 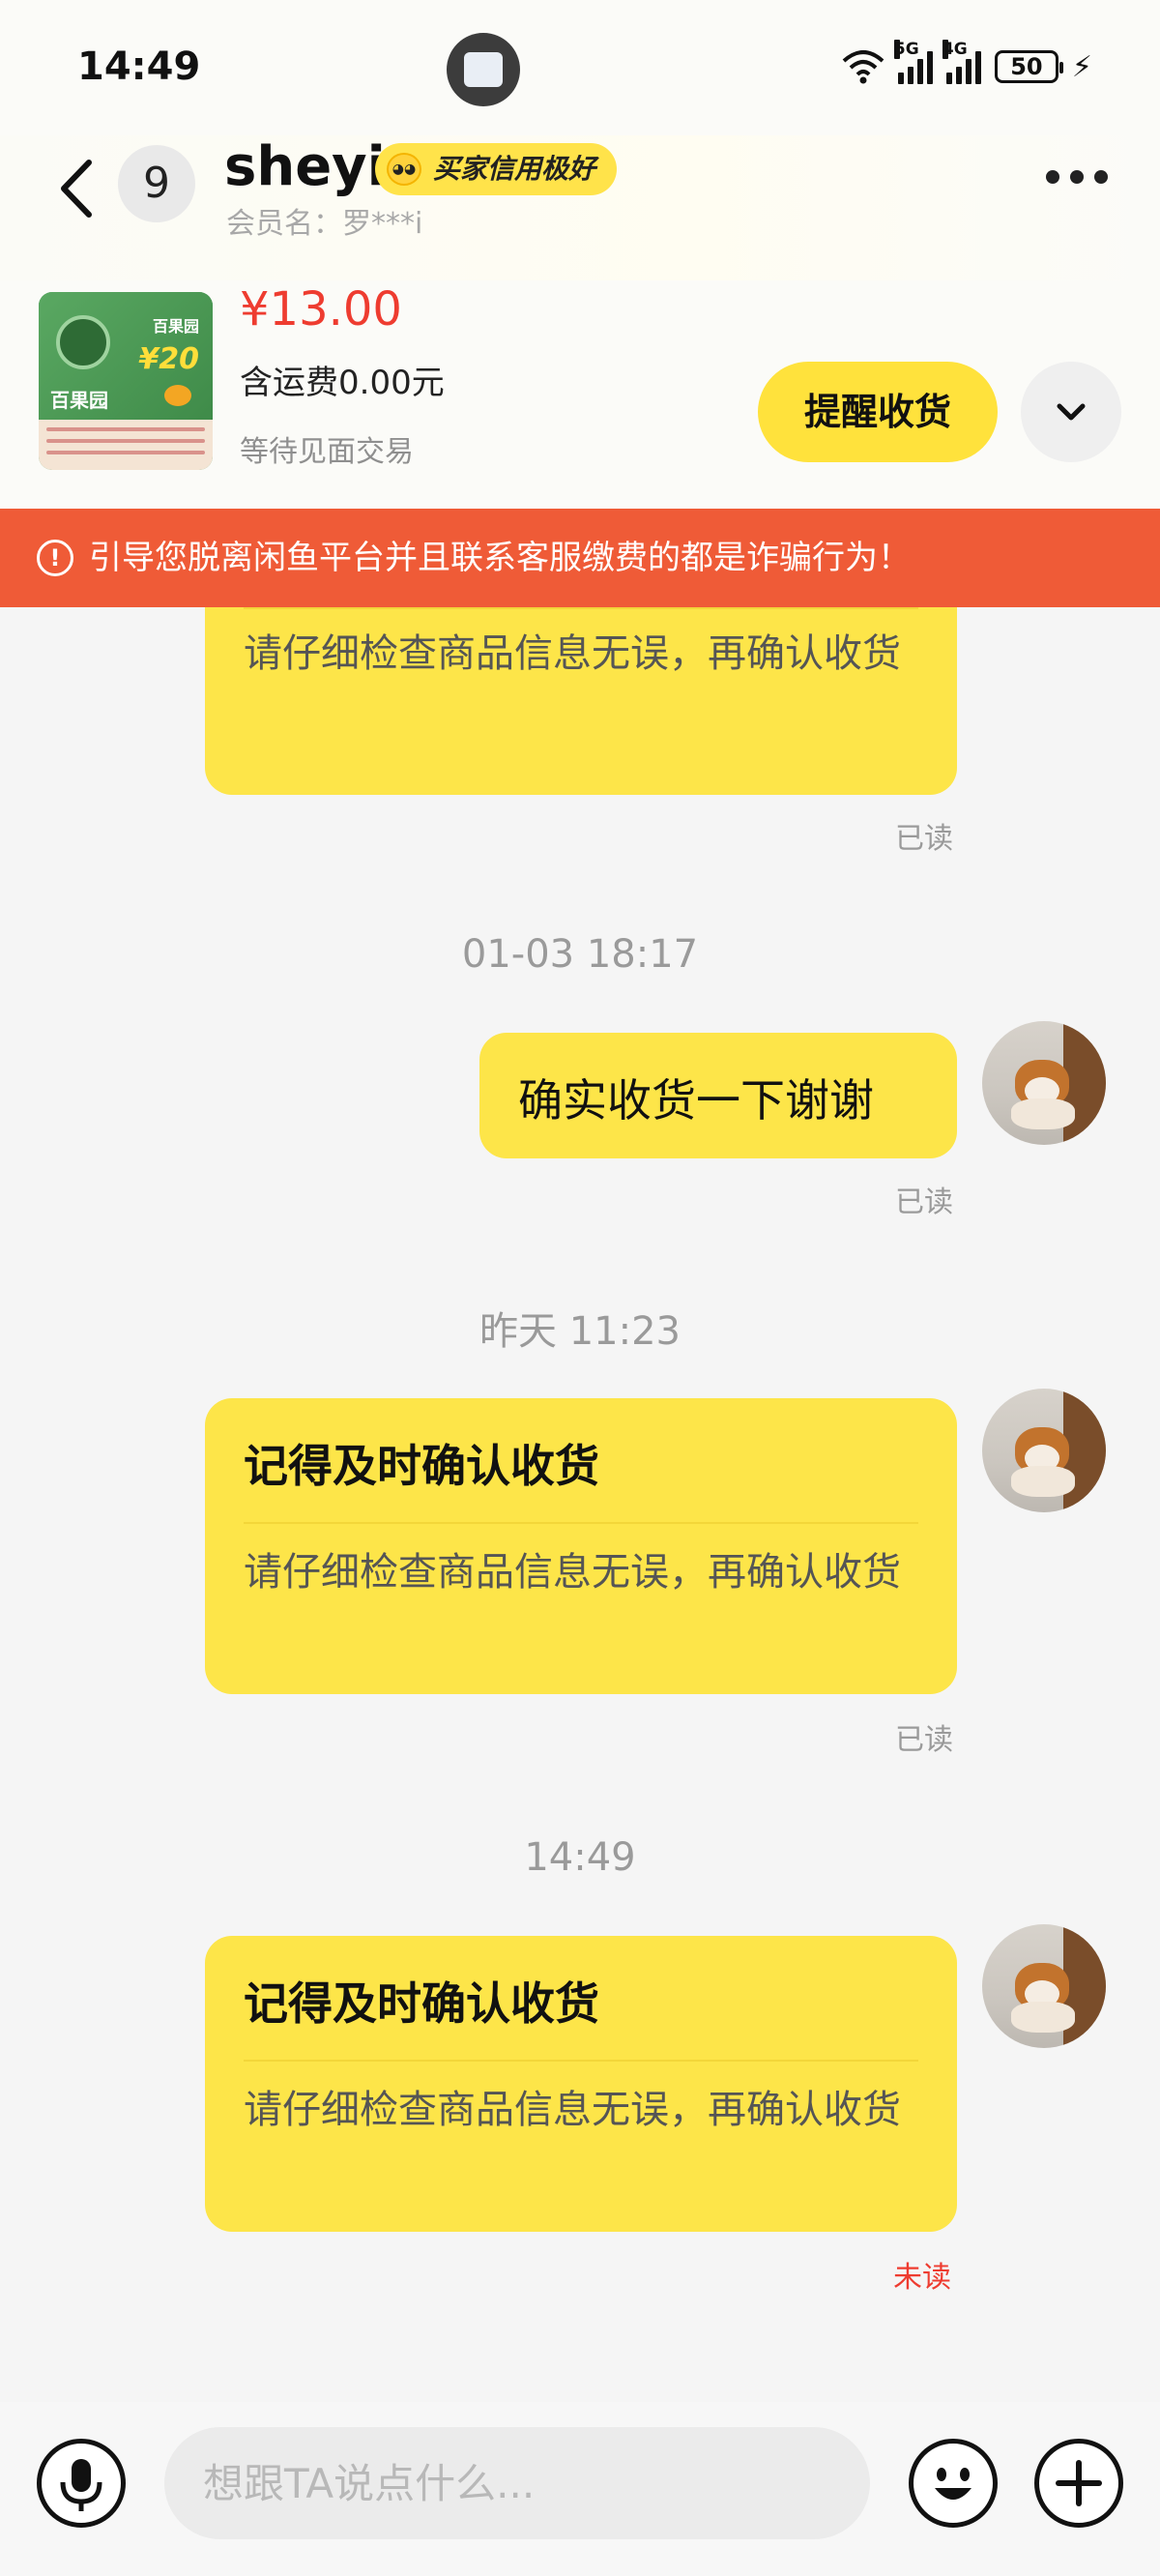 What do you see at coordinates (342, 383) in the screenshot?
I see `shipping-info: 含运费0.00元` at bounding box center [342, 383].